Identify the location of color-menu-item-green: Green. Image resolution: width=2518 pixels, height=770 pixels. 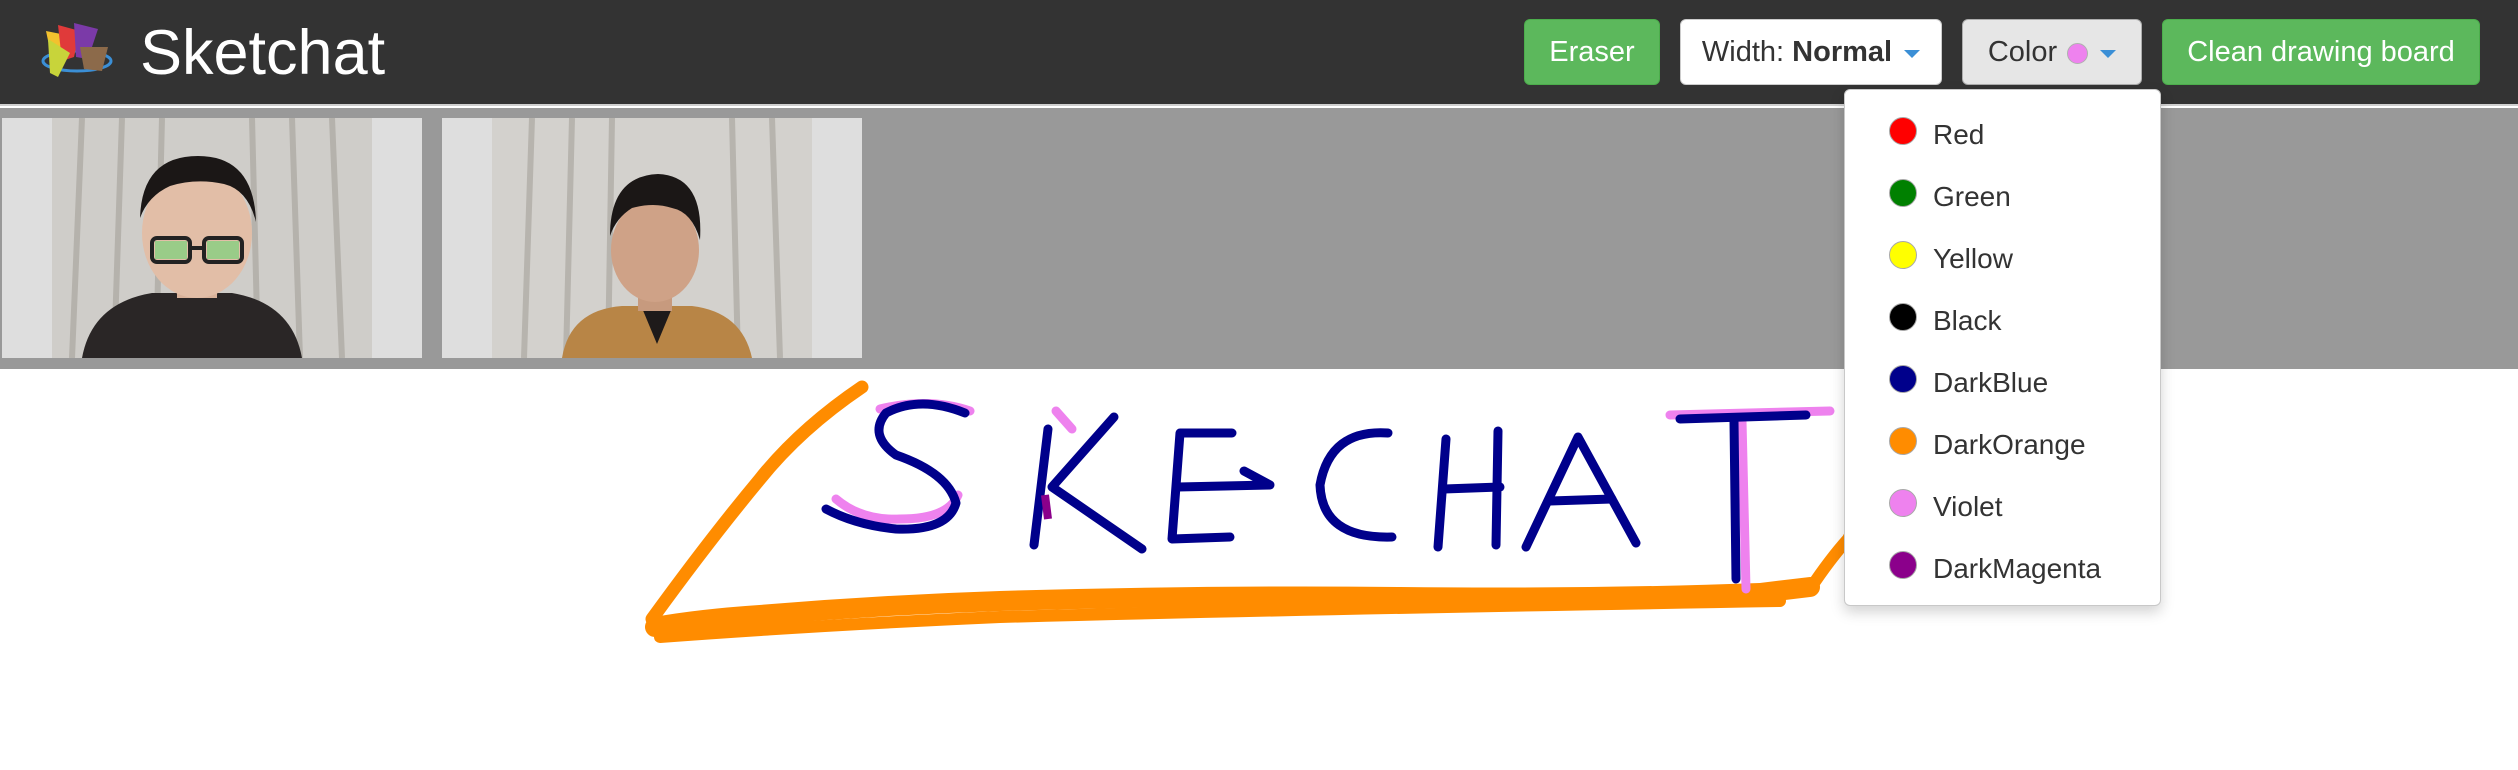
(2002, 197).